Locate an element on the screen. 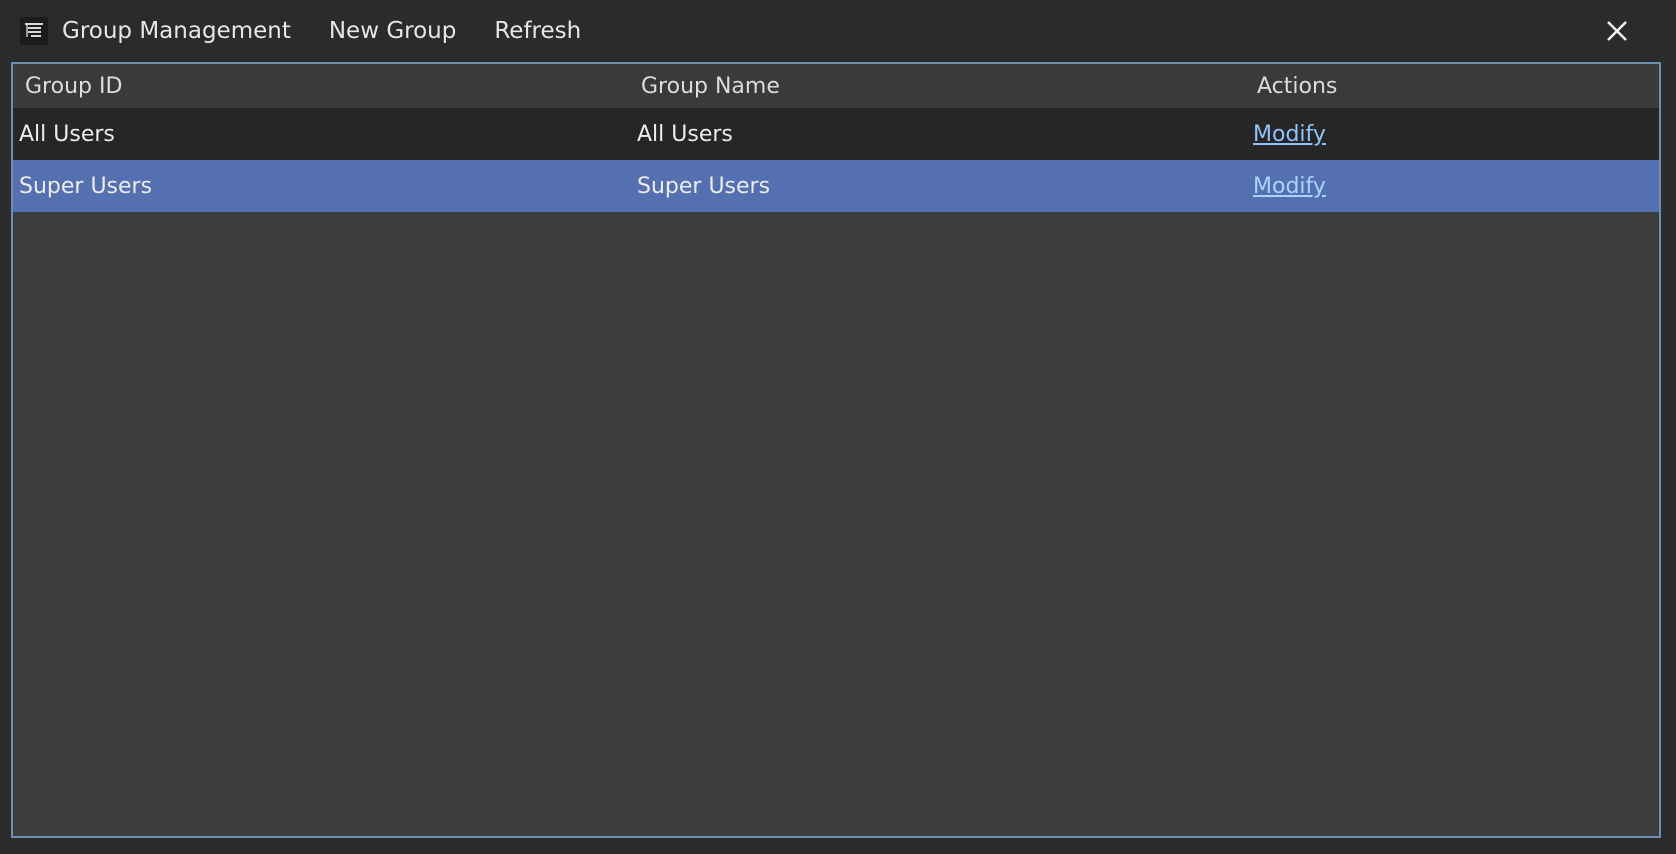 The height and width of the screenshot is (854, 1676). close-button is located at coordinates (1617, 31).